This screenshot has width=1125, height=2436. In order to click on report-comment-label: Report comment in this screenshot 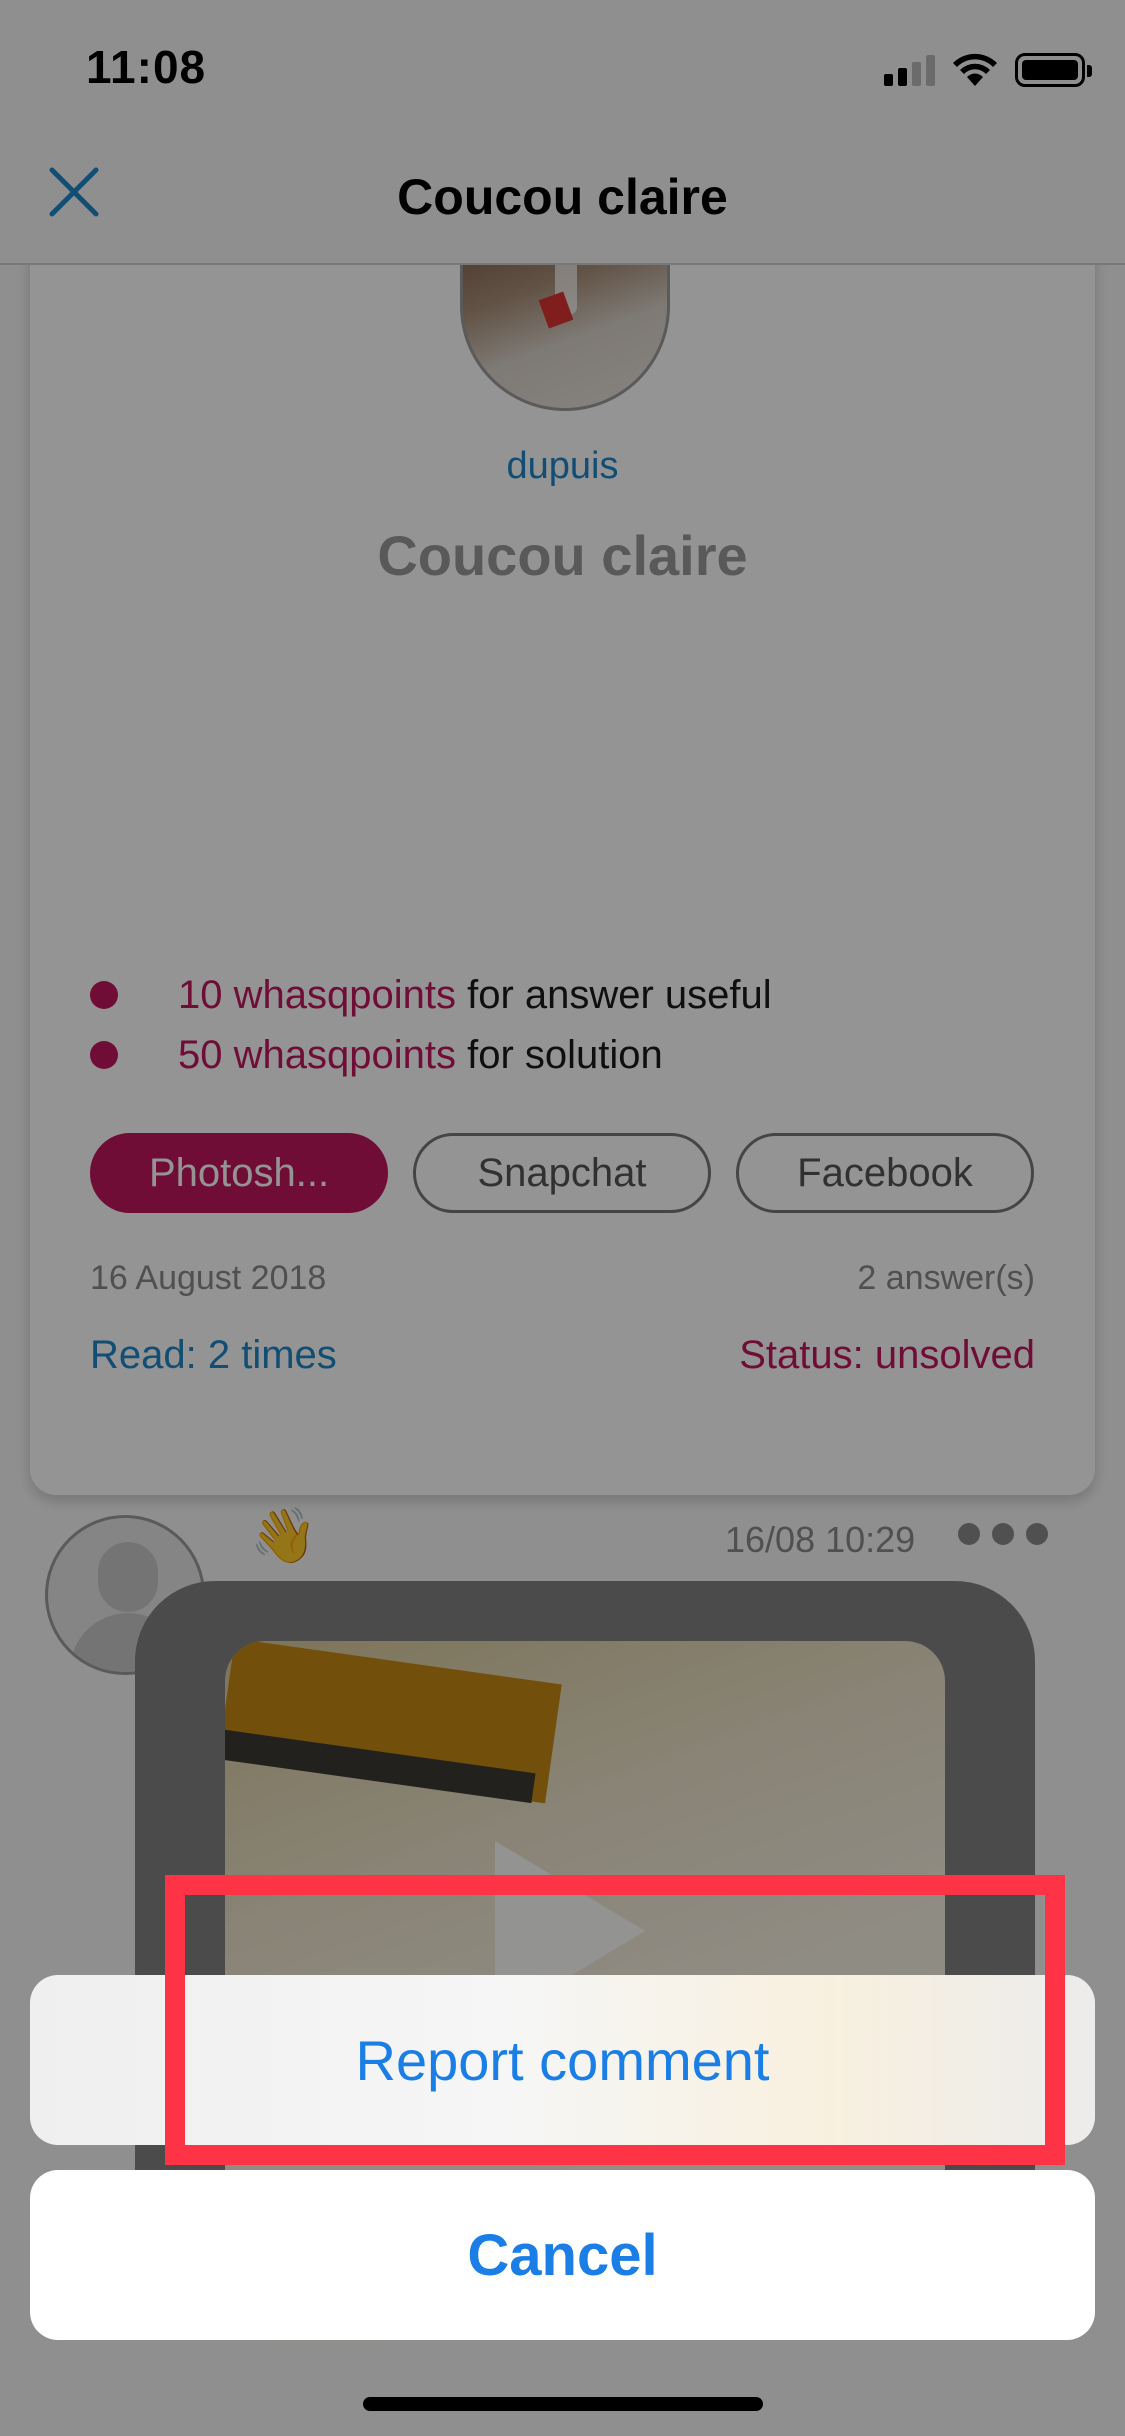, I will do `click(562, 2060)`.